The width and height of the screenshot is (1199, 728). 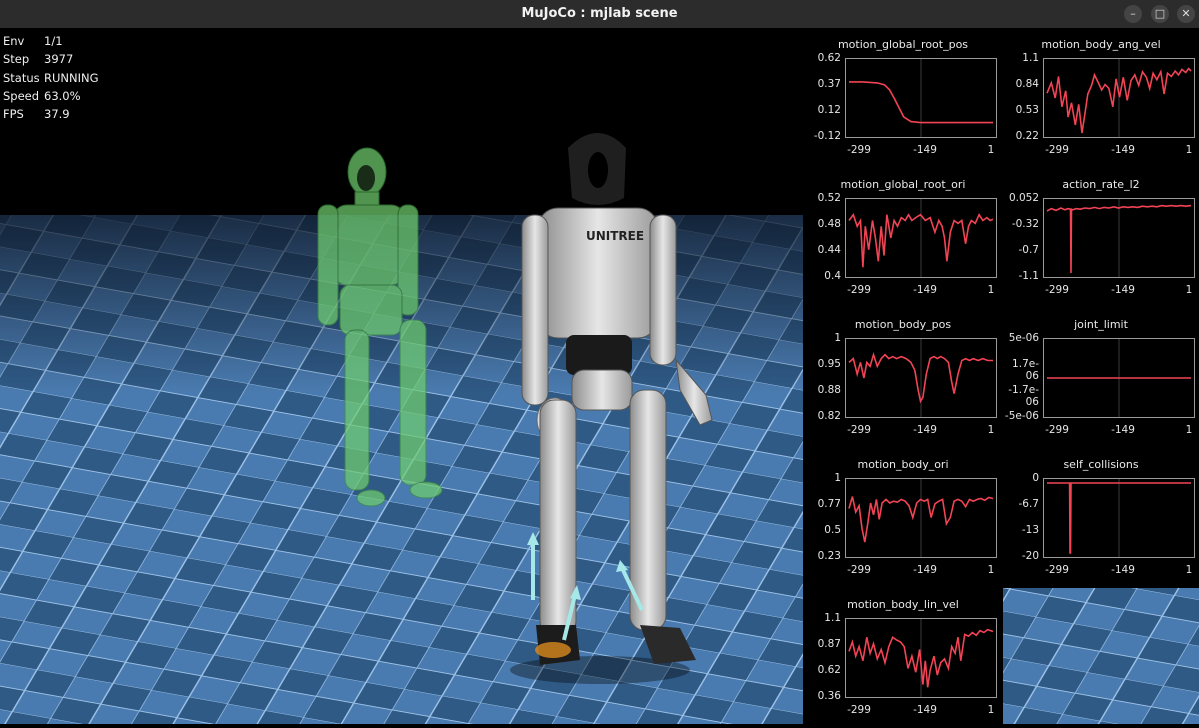 What do you see at coordinates (21, 77) in the screenshot?
I see `stat-key: Status` at bounding box center [21, 77].